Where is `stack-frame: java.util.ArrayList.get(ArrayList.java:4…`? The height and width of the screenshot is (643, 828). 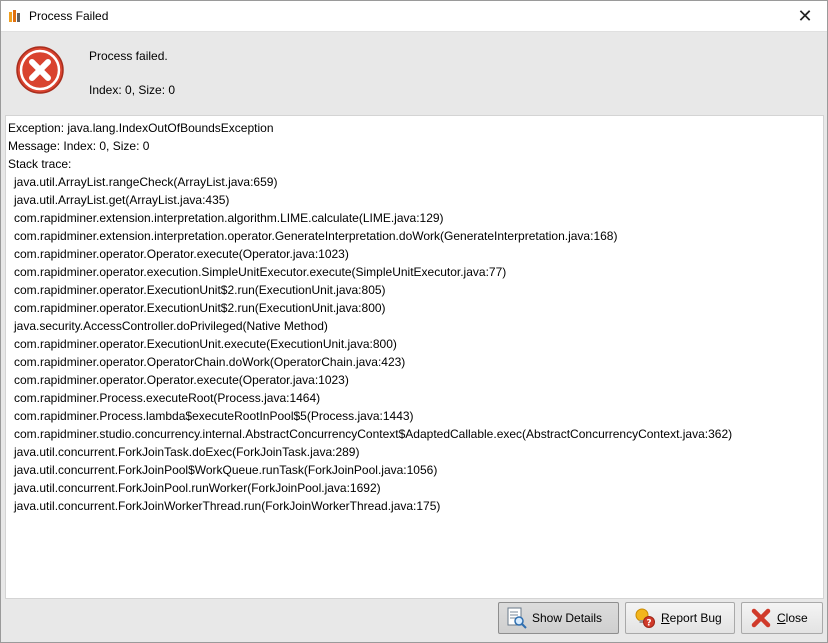
stack-frame: java.util.ArrayList.get(ArrayList.java:4… is located at coordinates (122, 200).